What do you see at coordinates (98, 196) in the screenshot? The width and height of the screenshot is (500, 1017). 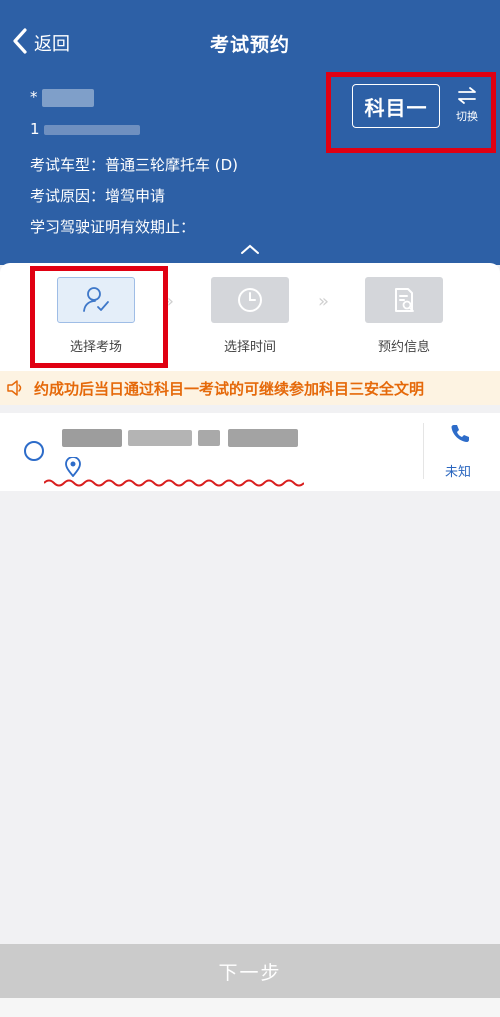 I see `exam-reason: 考试原因：增驾申请` at bounding box center [98, 196].